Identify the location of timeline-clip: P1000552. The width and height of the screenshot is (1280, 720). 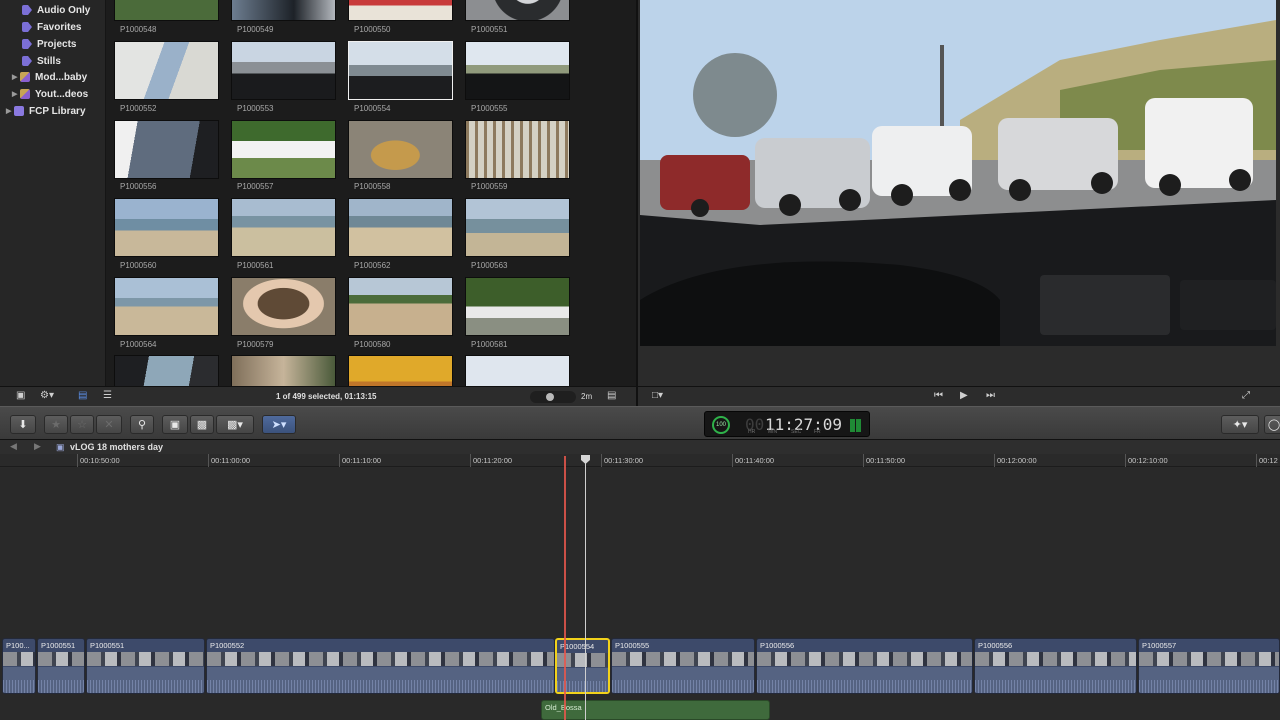
(380, 666).